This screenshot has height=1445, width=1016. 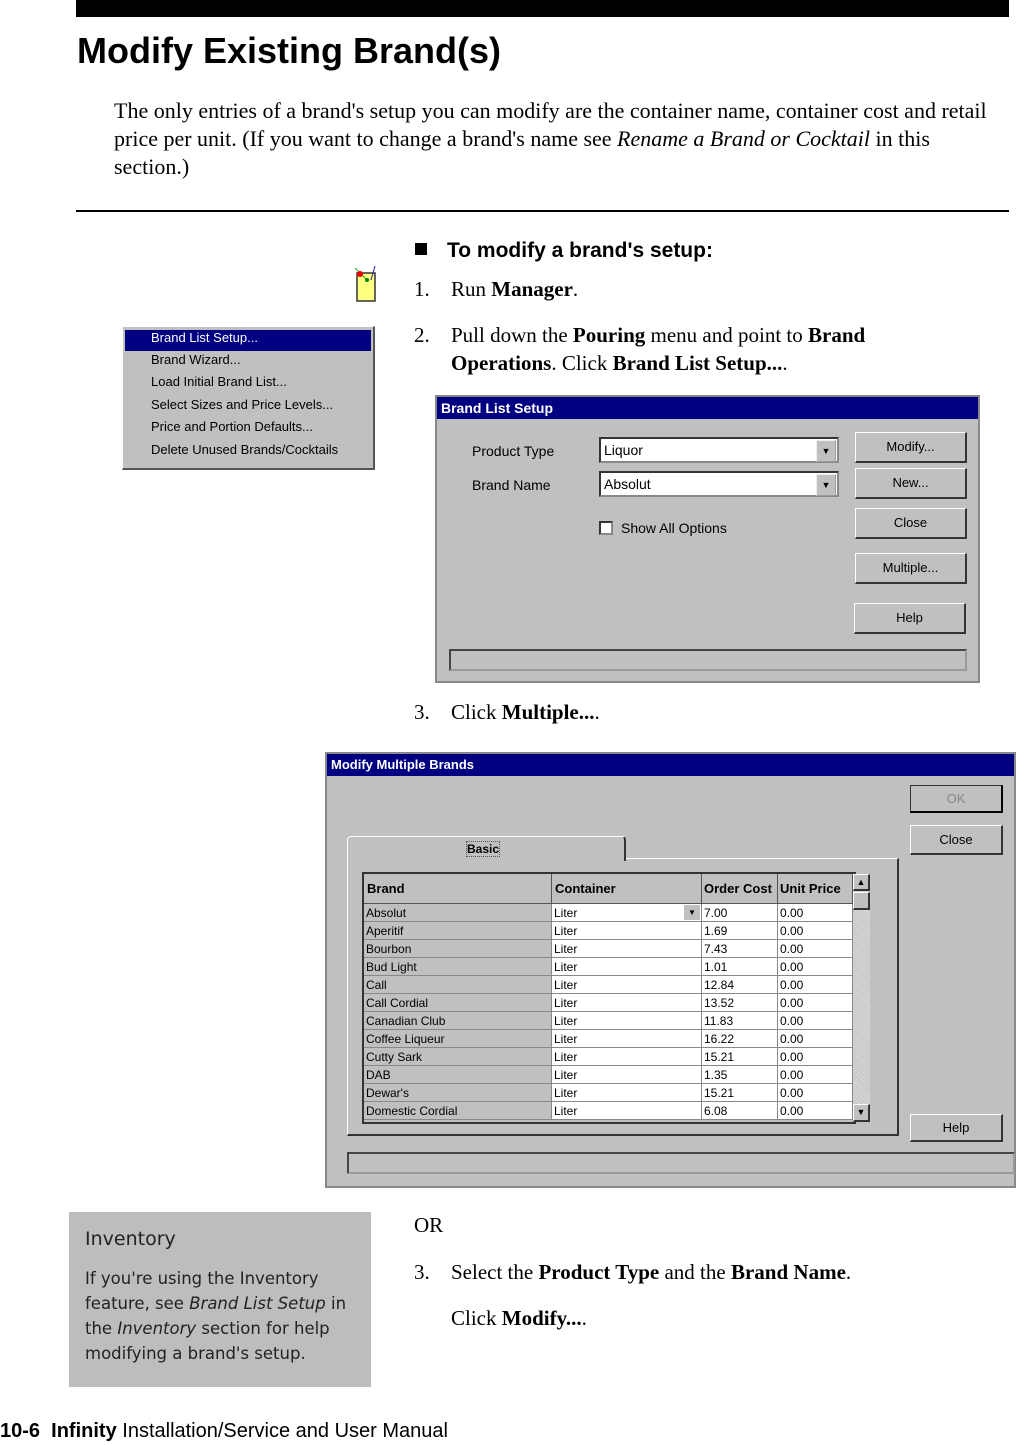 I want to click on cell-order-cost: 11.83, so click(x=740, y=1021).